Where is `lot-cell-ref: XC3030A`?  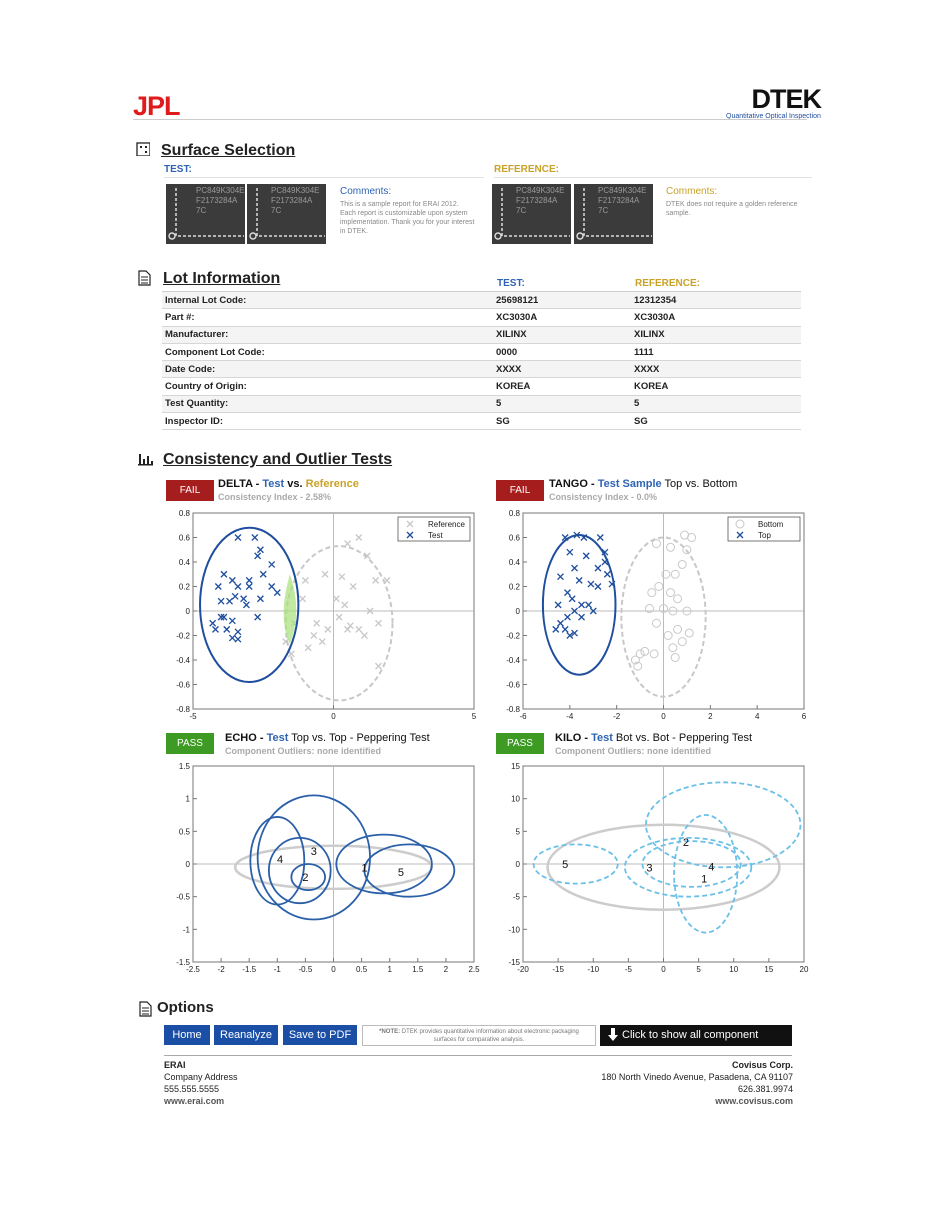
lot-cell-ref: XC3030A is located at coordinates (716, 317).